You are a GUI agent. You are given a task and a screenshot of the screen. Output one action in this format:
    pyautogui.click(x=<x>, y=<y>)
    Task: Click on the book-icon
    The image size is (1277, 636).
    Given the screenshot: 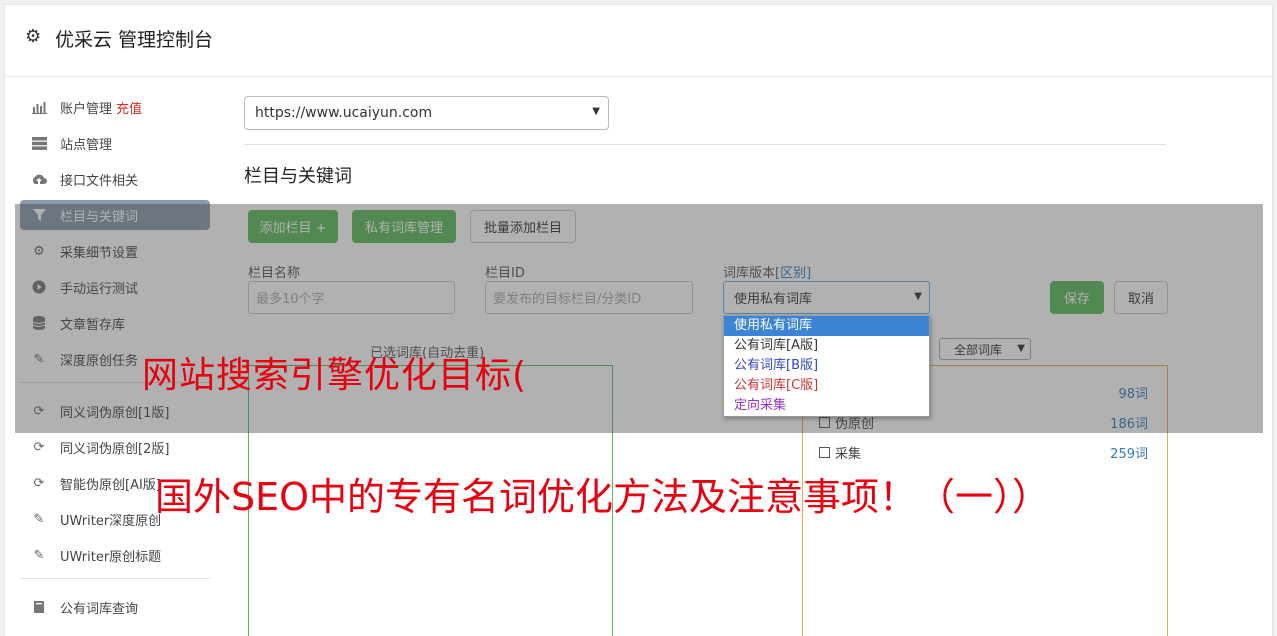 What is the action you would take?
    pyautogui.click(x=39, y=607)
    